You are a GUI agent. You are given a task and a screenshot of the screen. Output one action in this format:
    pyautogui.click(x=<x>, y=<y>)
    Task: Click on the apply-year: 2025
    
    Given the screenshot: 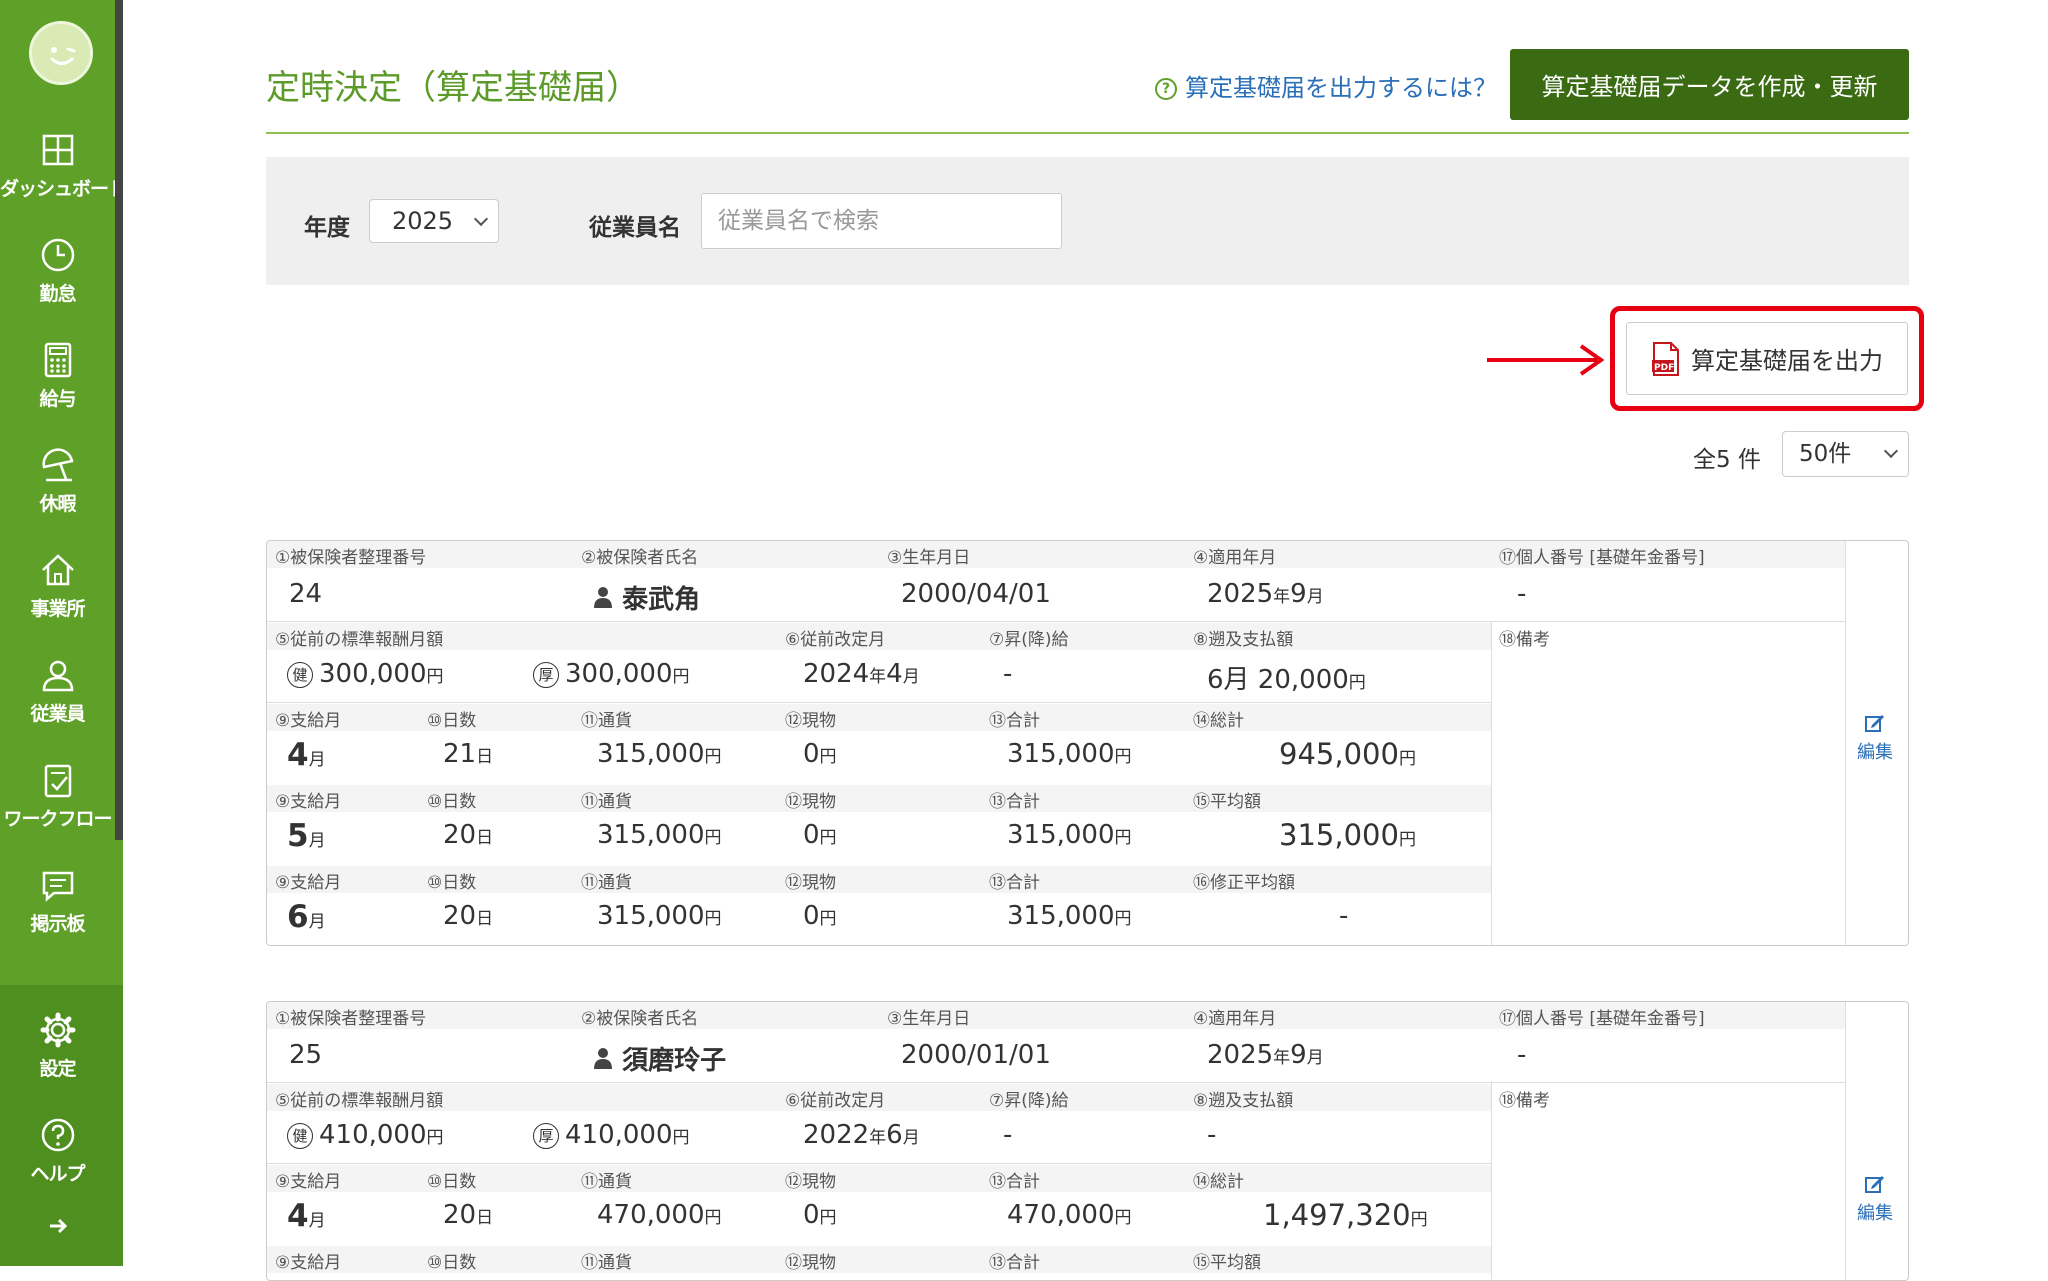 What is the action you would take?
    pyautogui.click(x=1240, y=1055)
    